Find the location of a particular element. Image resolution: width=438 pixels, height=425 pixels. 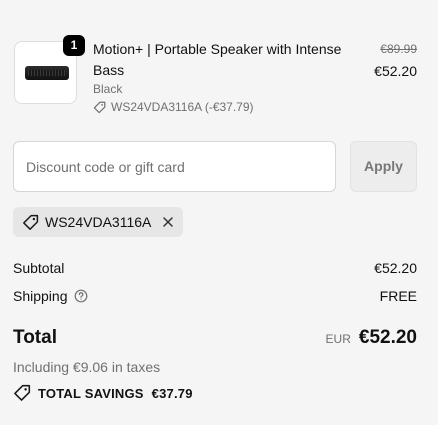

savings-label: TOTAL SAVINGS is located at coordinates (91, 393).